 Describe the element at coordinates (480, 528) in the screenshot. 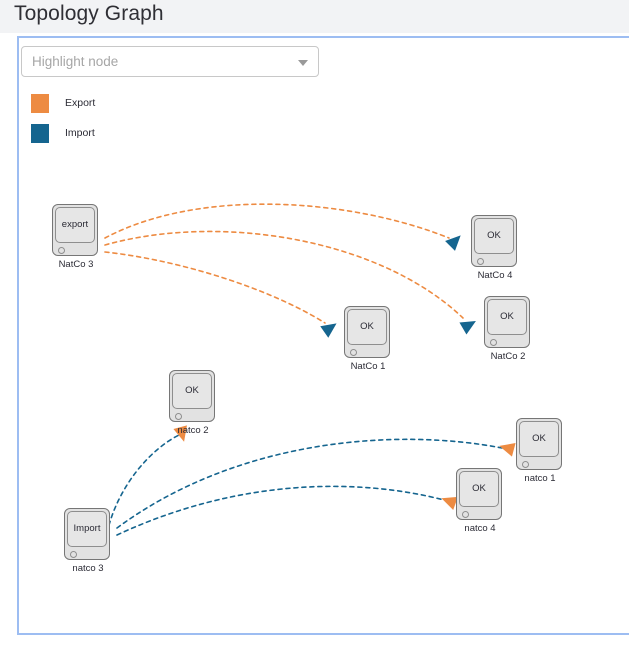

I see `node-caption: natco 4` at that location.